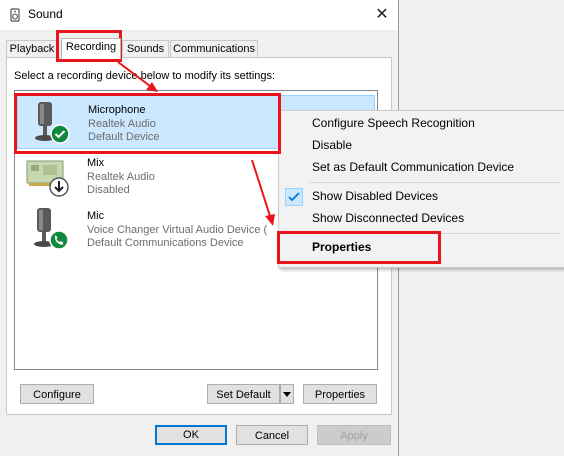 This screenshot has width=564, height=456. Describe the element at coordinates (91, 48) in the screenshot. I see `tab-recording: Recording` at that location.